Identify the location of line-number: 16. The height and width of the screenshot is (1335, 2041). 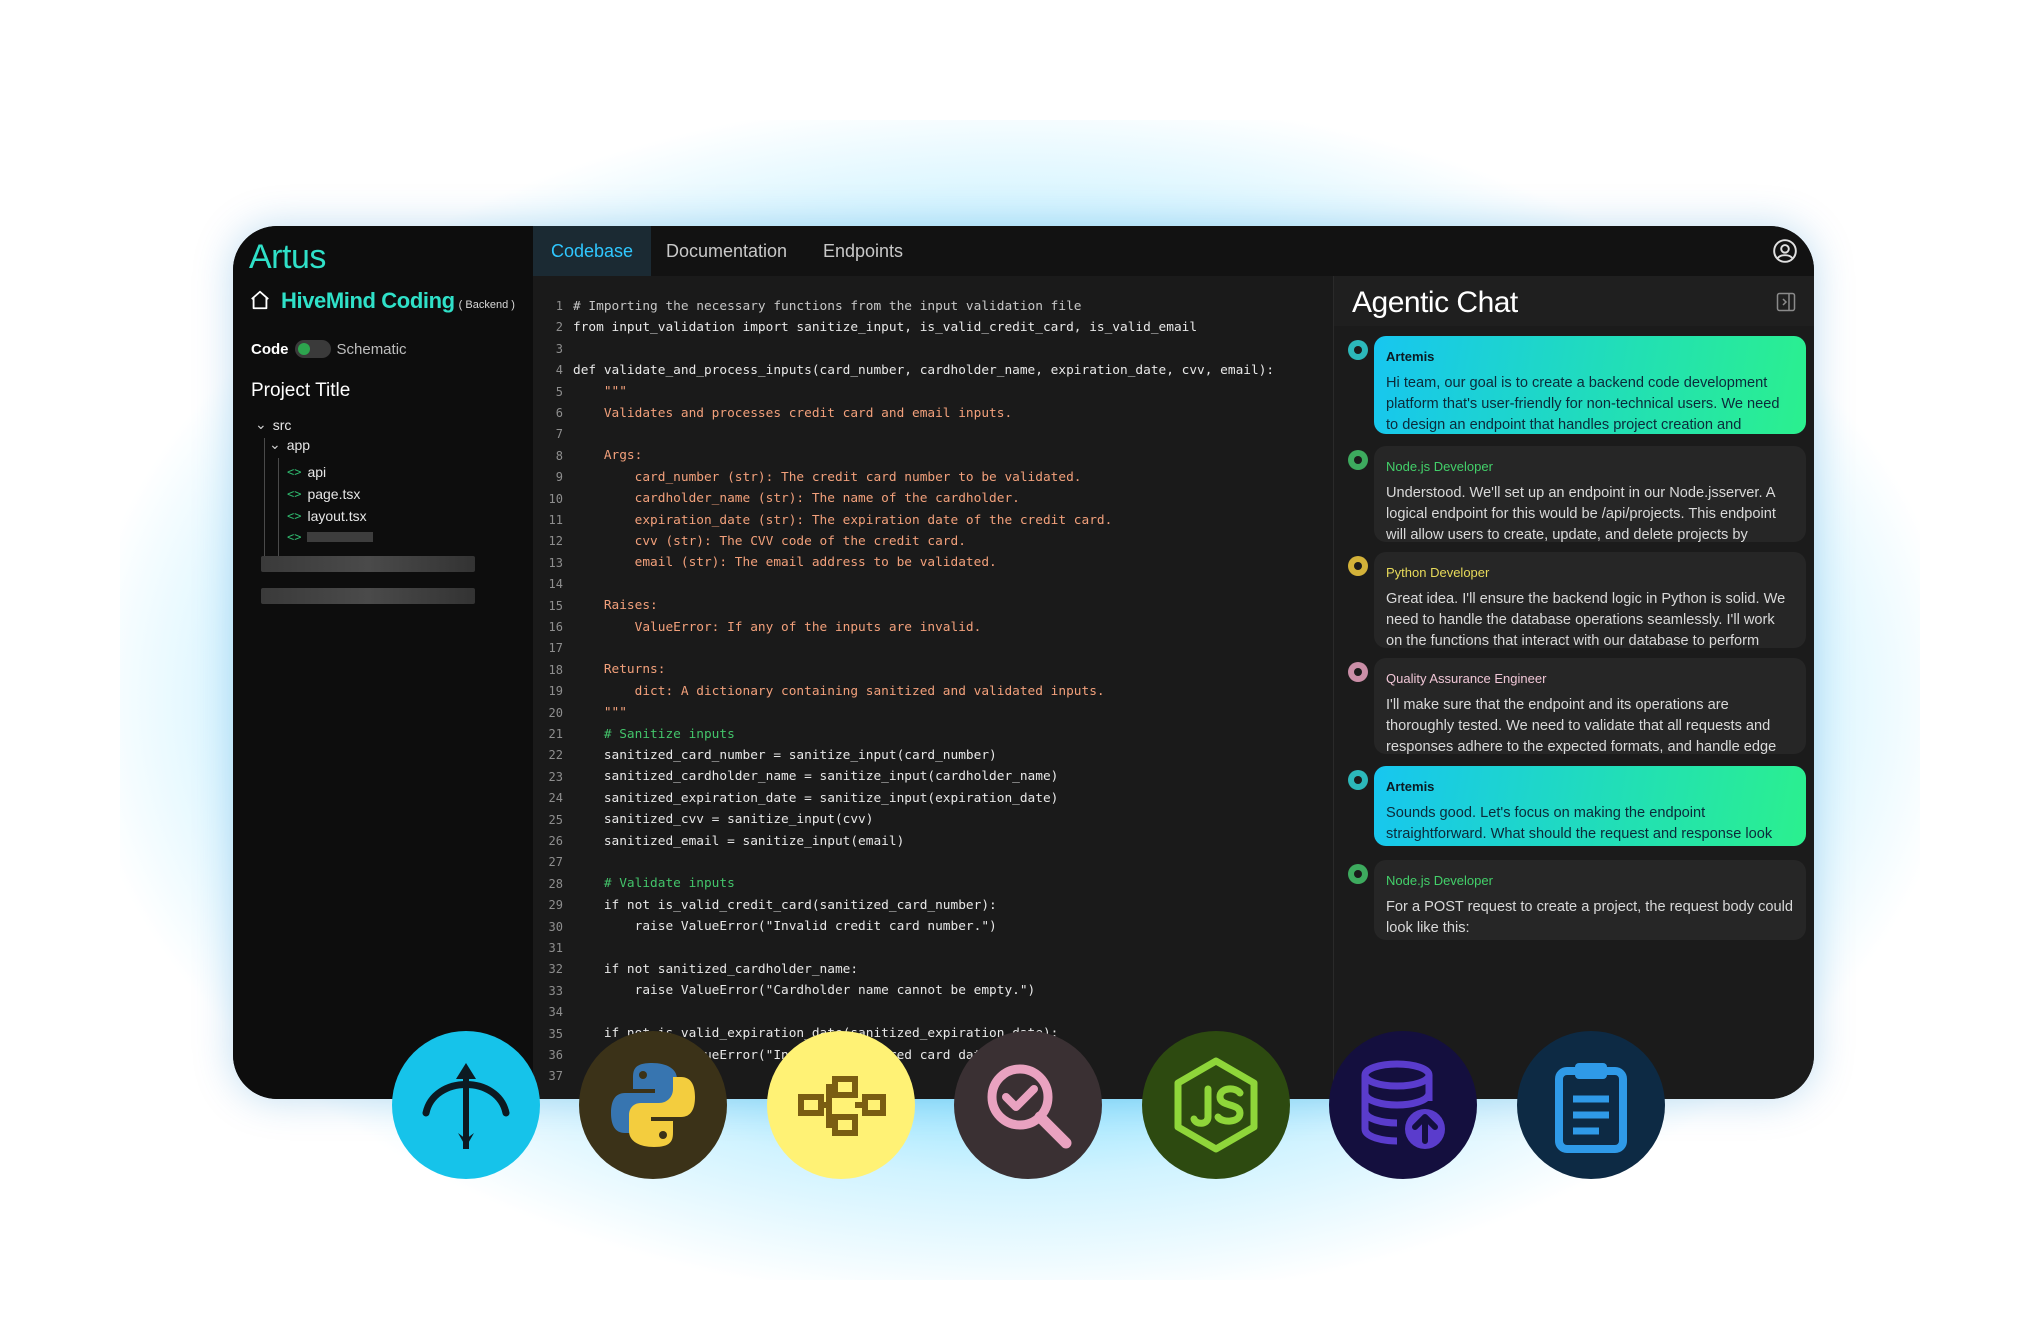
(555, 627).